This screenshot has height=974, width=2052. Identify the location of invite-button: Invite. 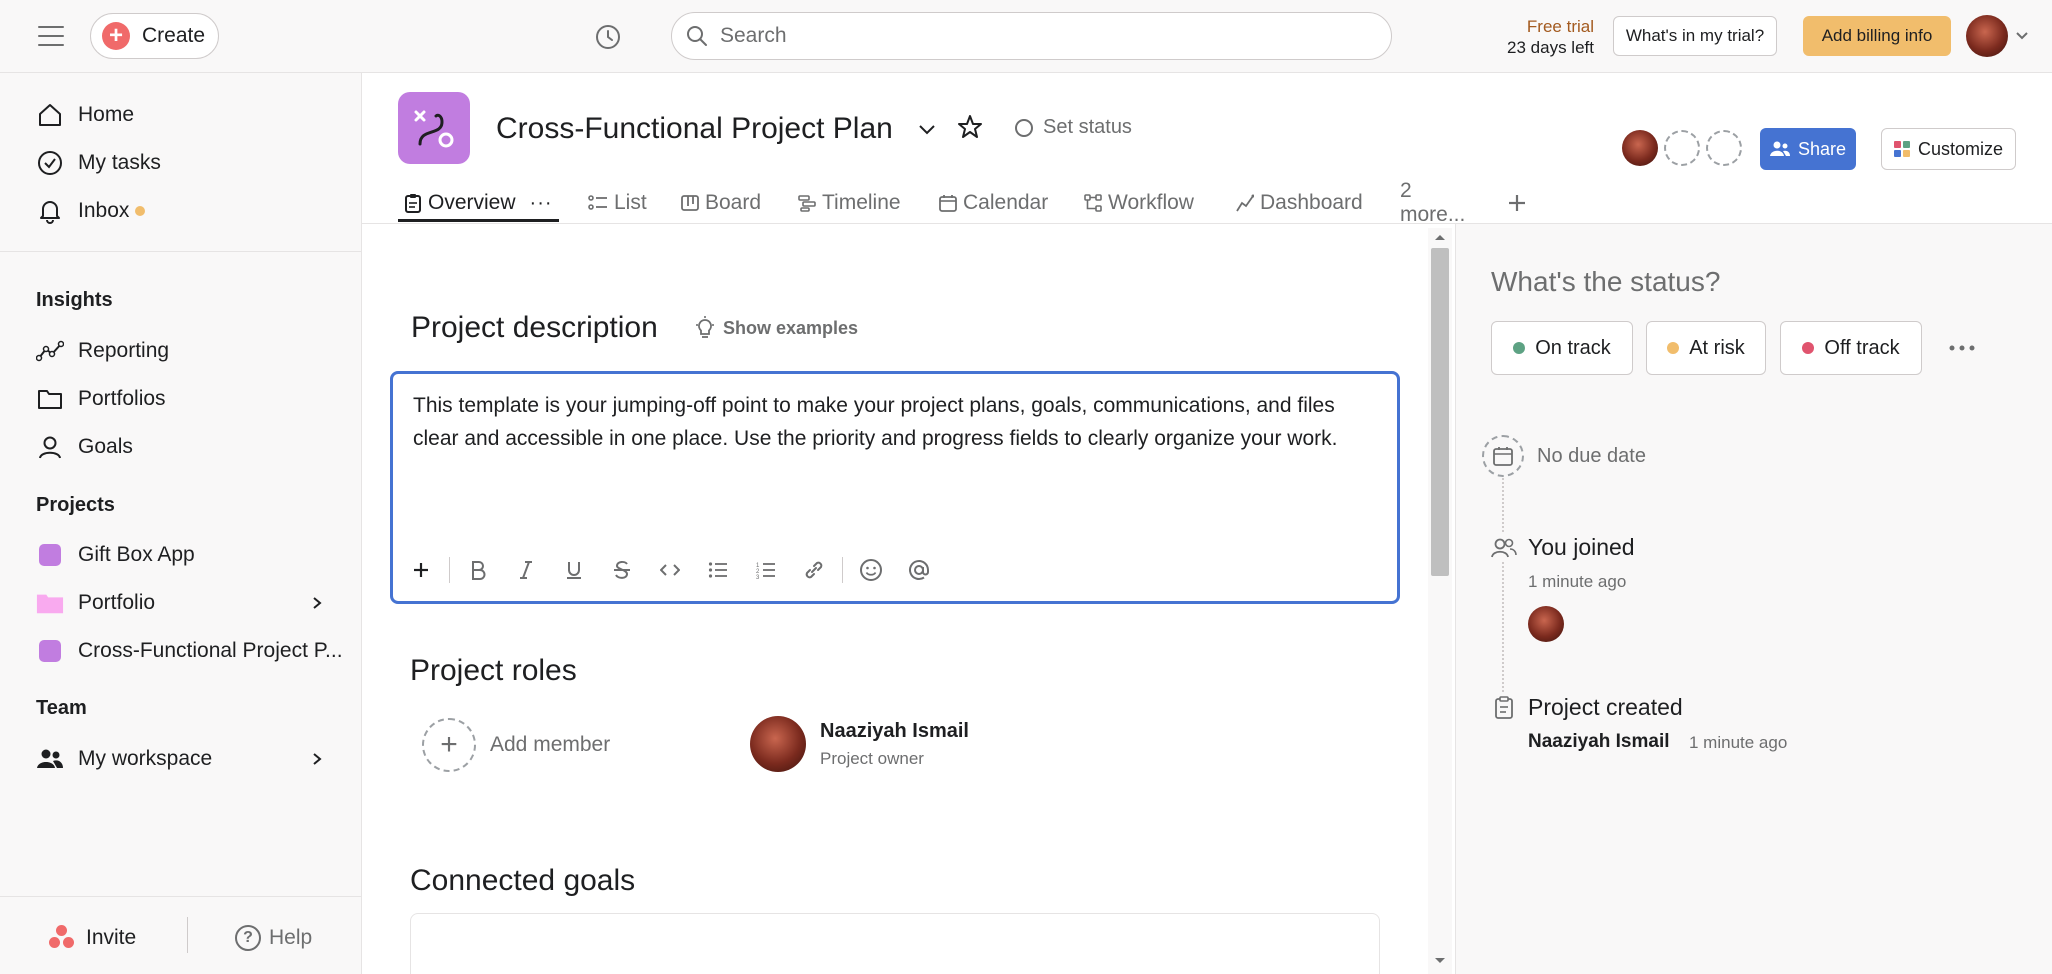
(92, 938).